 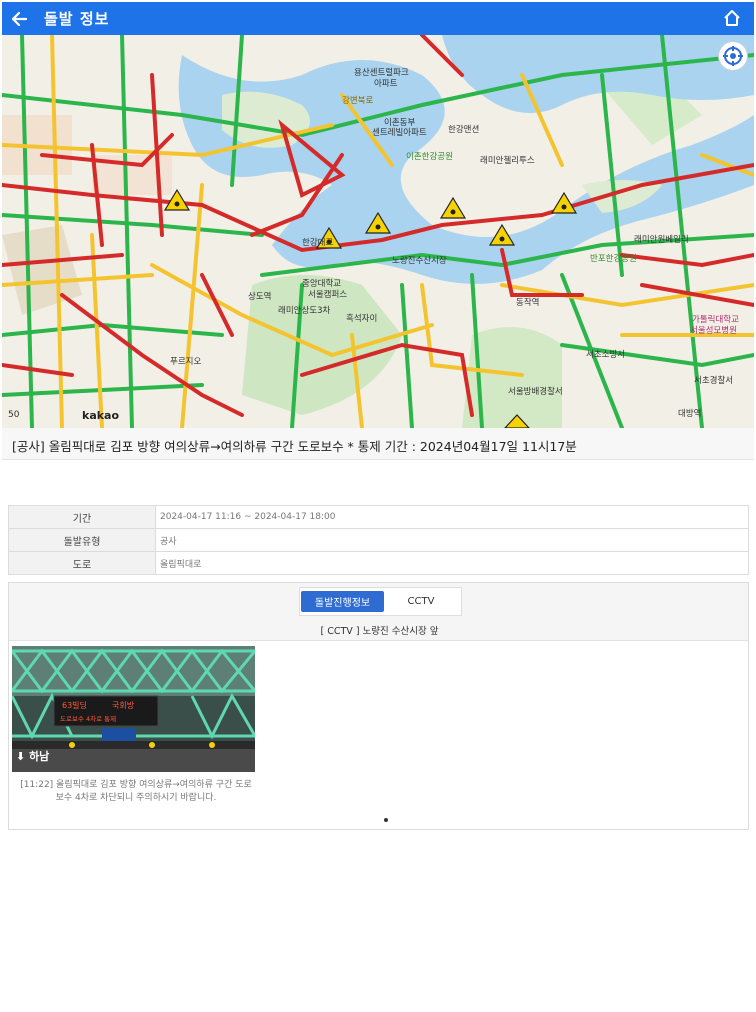 What do you see at coordinates (74, 705) in the screenshot?
I see `svg-text: 63빌딩` at bounding box center [74, 705].